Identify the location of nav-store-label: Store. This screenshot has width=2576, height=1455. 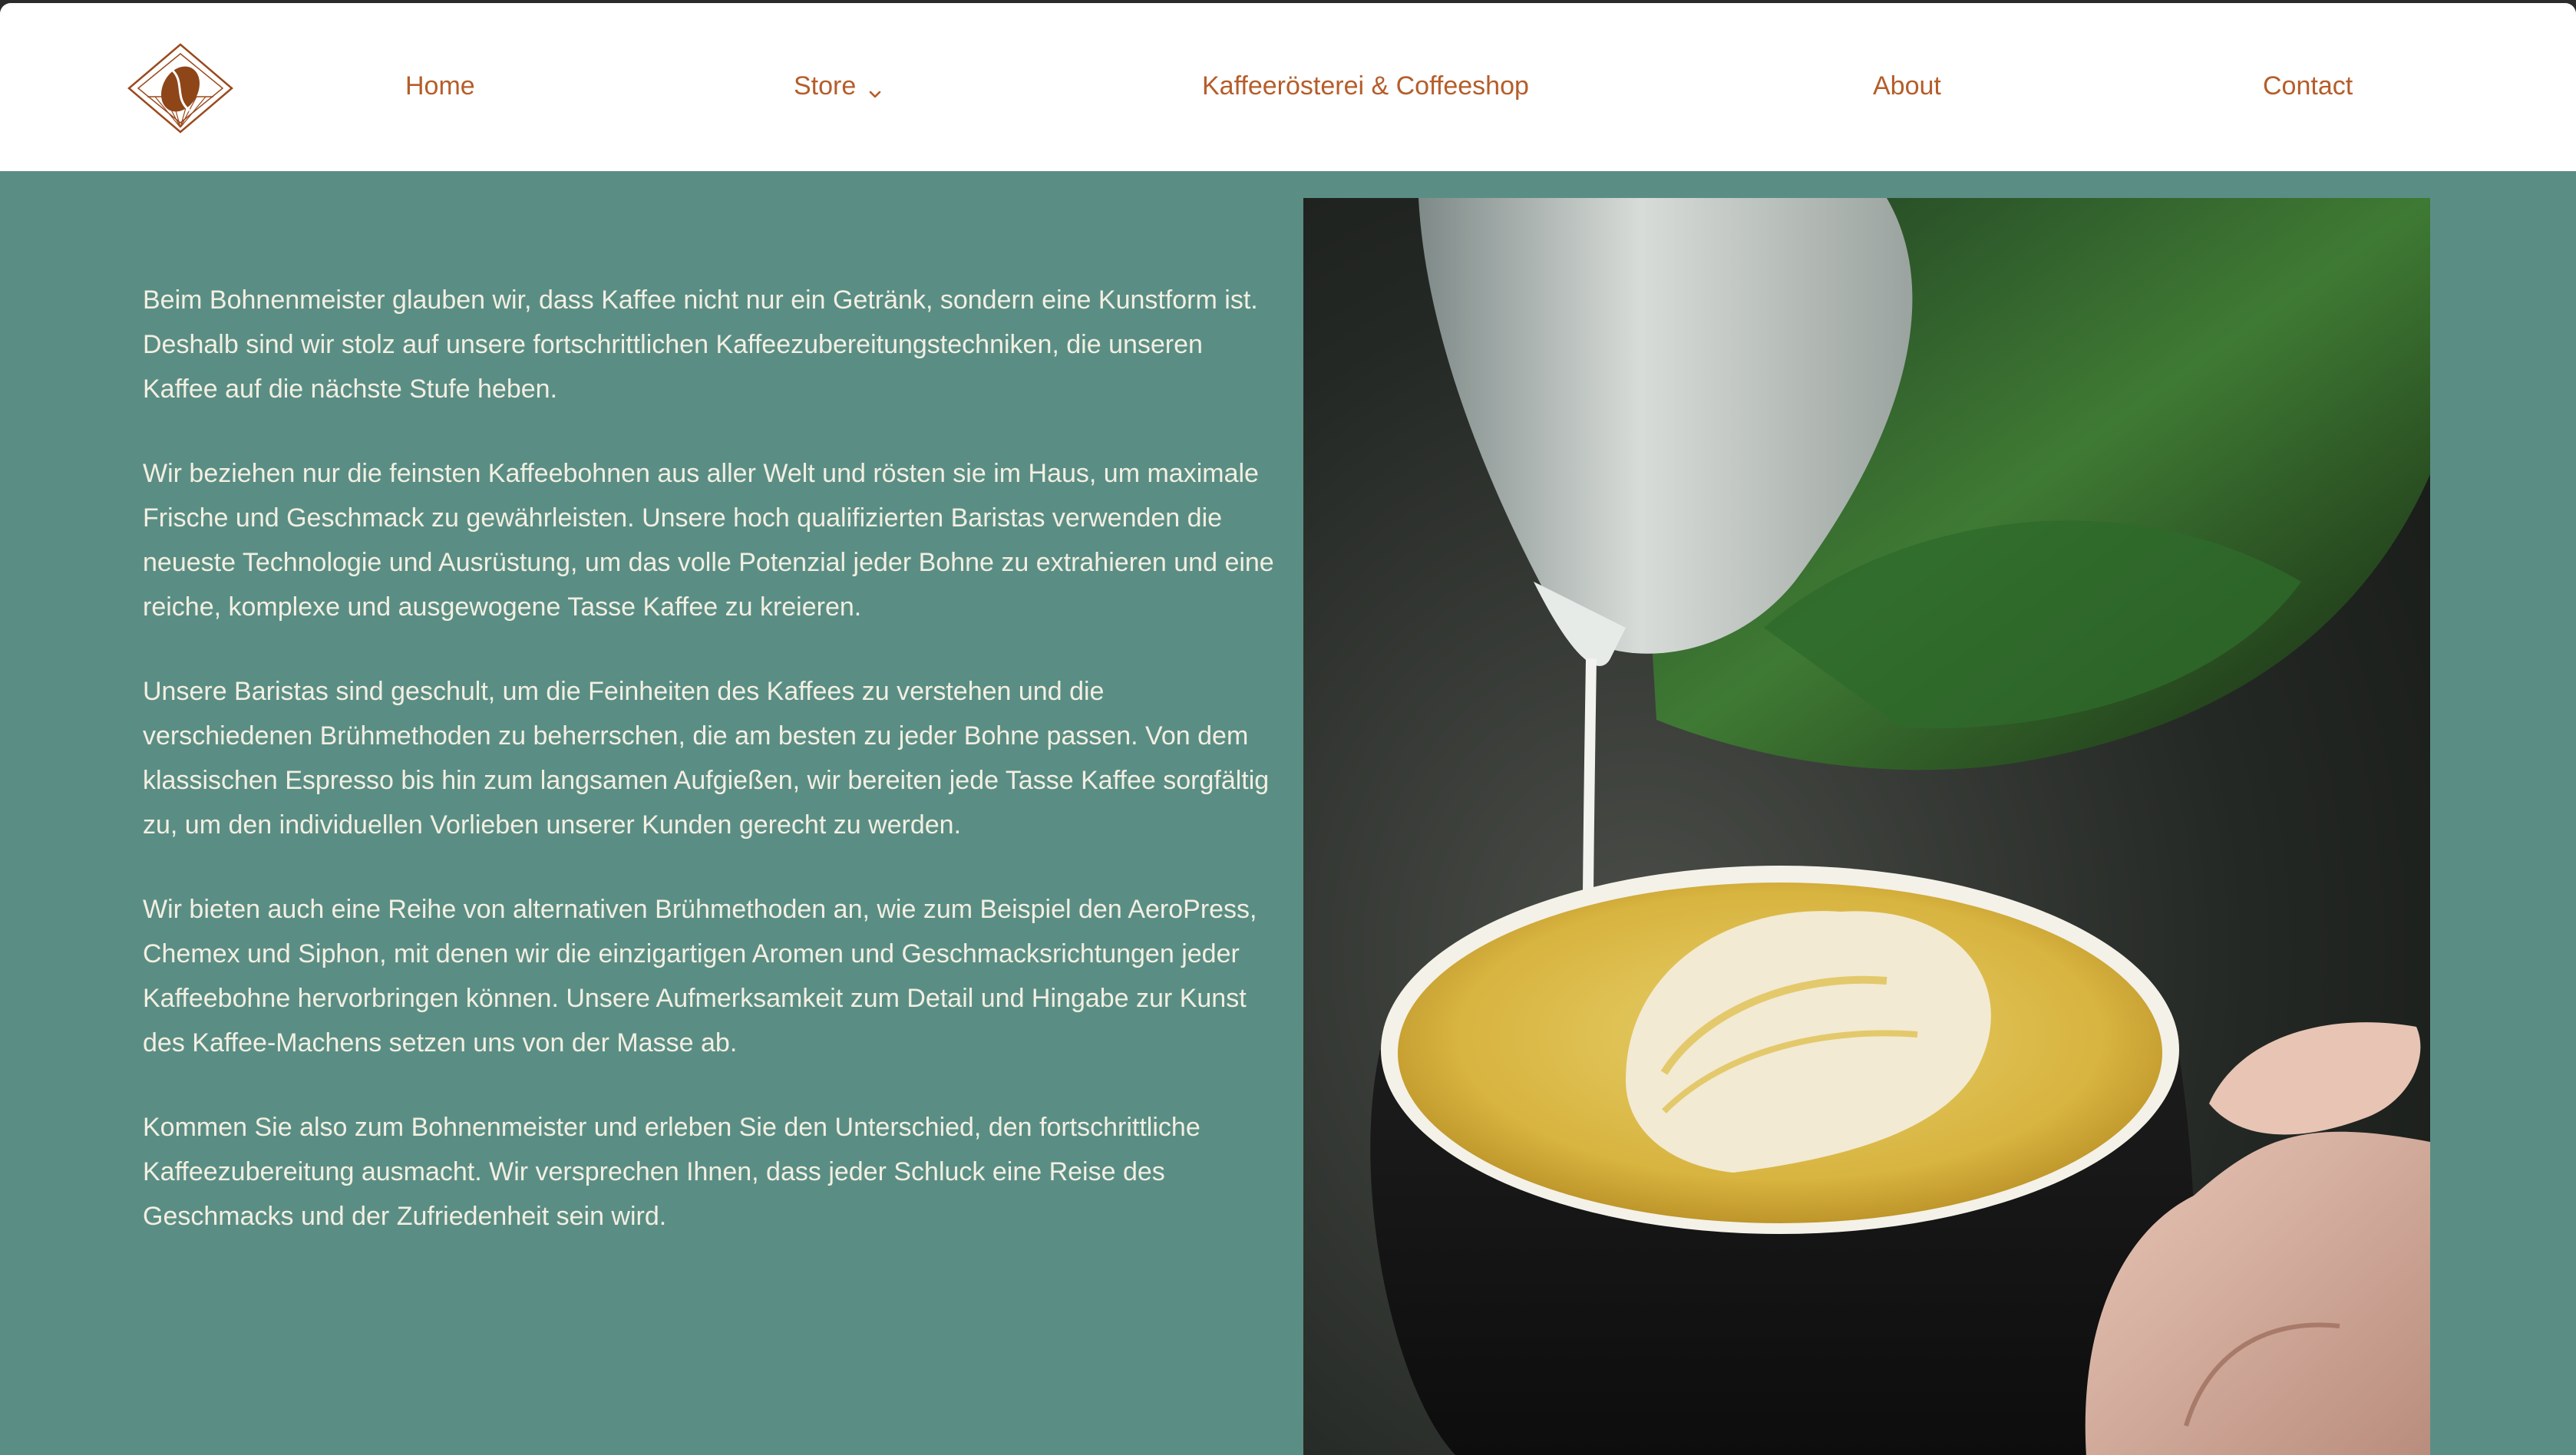
(825, 86).